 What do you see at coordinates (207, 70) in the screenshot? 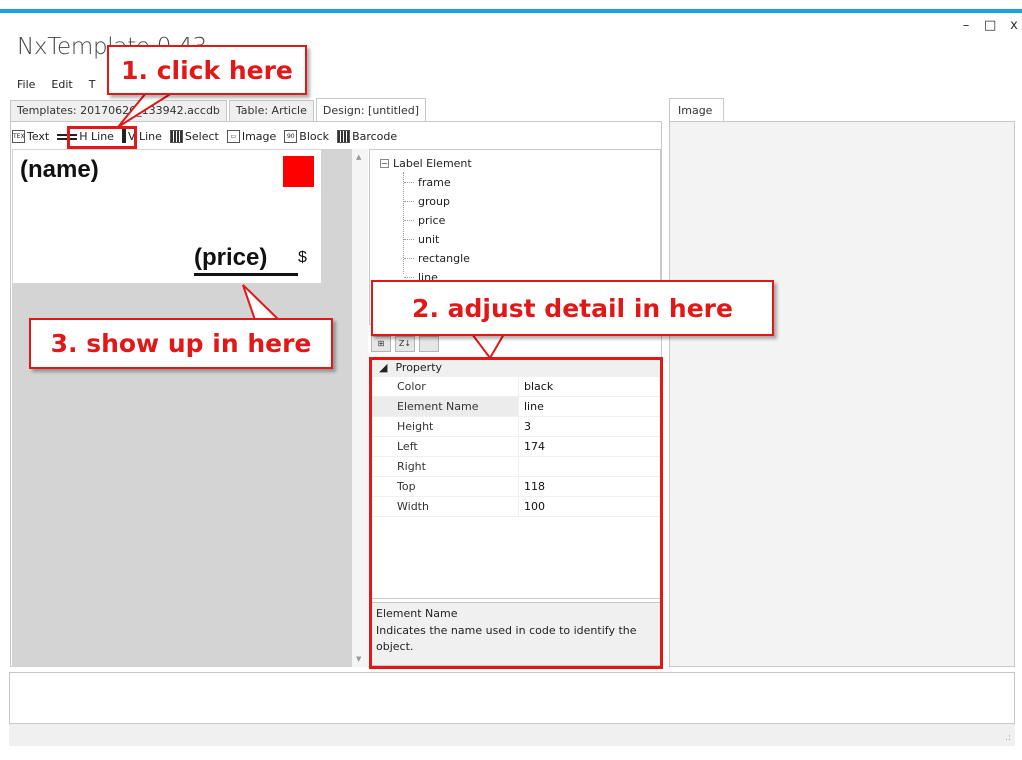
I see `callout-step-1: 1. click here` at bounding box center [207, 70].